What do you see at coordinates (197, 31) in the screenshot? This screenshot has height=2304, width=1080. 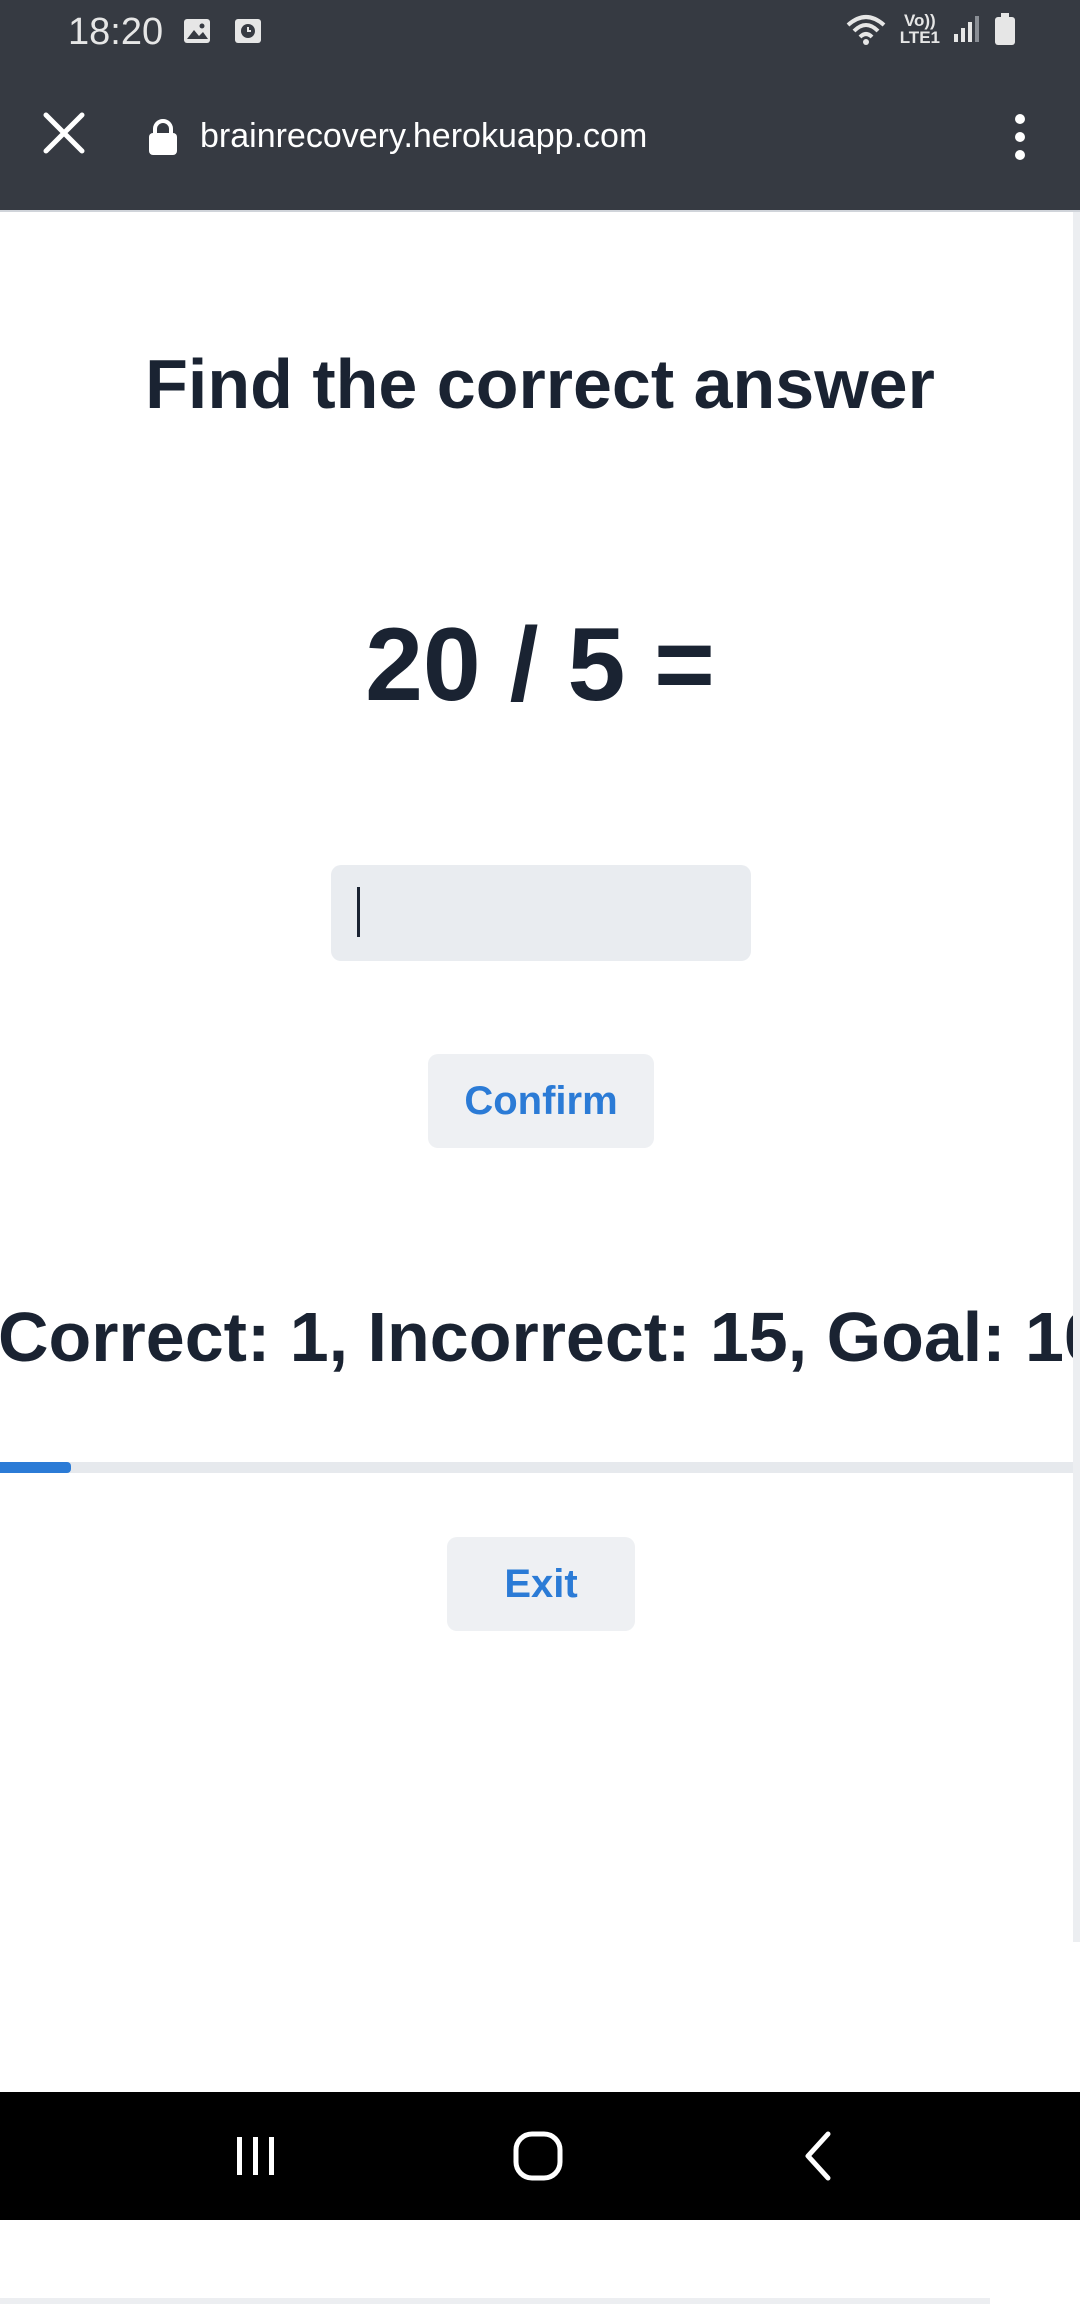 I see `gallery-icon` at bounding box center [197, 31].